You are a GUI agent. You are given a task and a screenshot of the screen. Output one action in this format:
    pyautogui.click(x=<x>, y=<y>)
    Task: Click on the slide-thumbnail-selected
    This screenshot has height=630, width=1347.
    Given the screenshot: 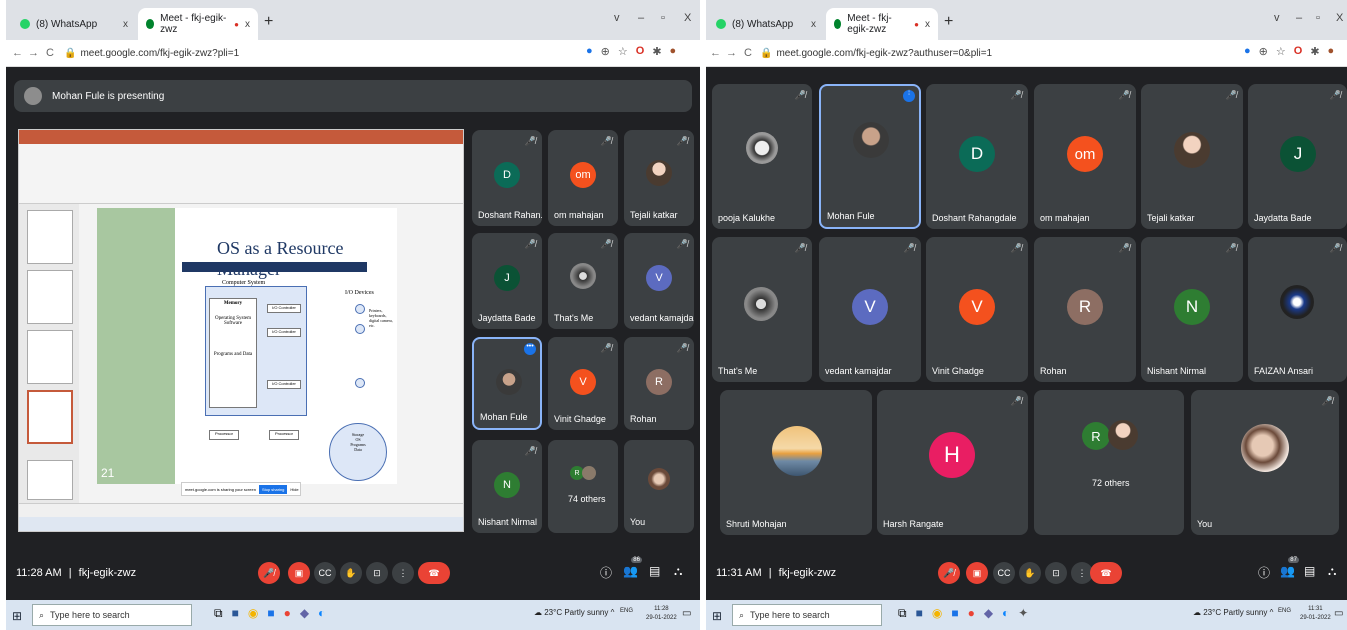 What is the action you would take?
    pyautogui.click(x=50, y=417)
    